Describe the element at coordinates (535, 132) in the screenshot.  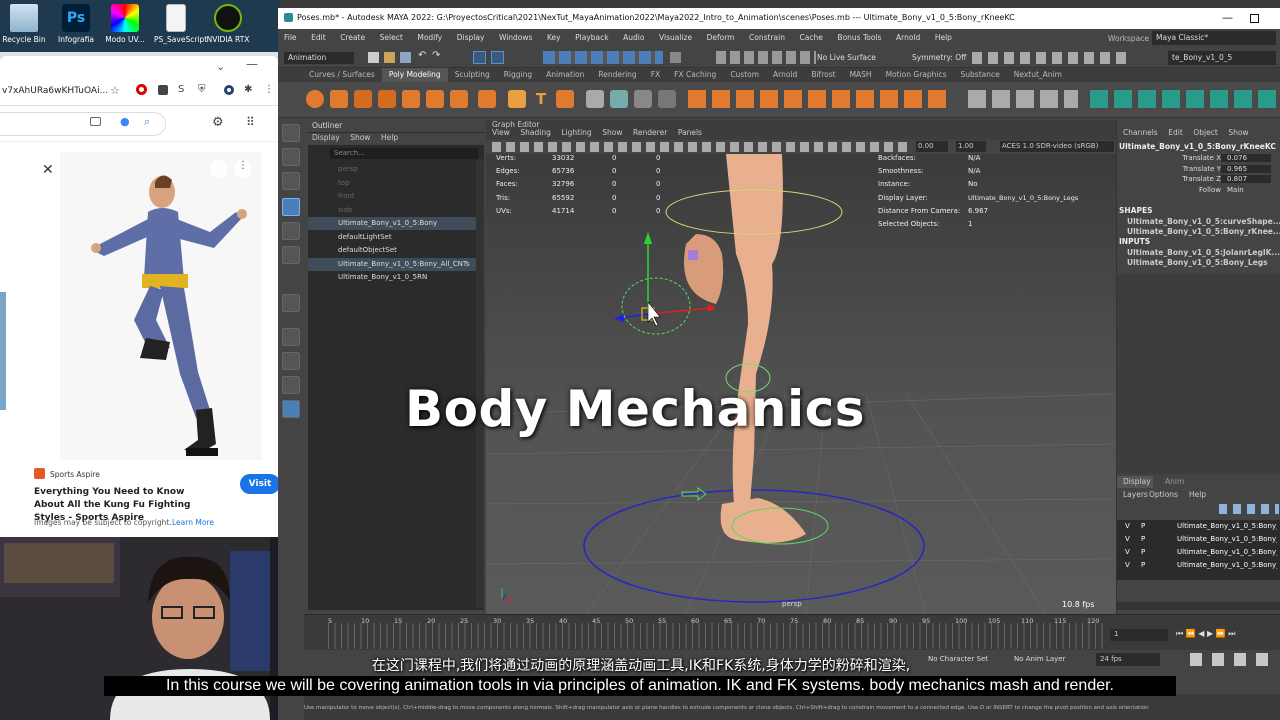
I see `panel-menu-shading: Shading` at that location.